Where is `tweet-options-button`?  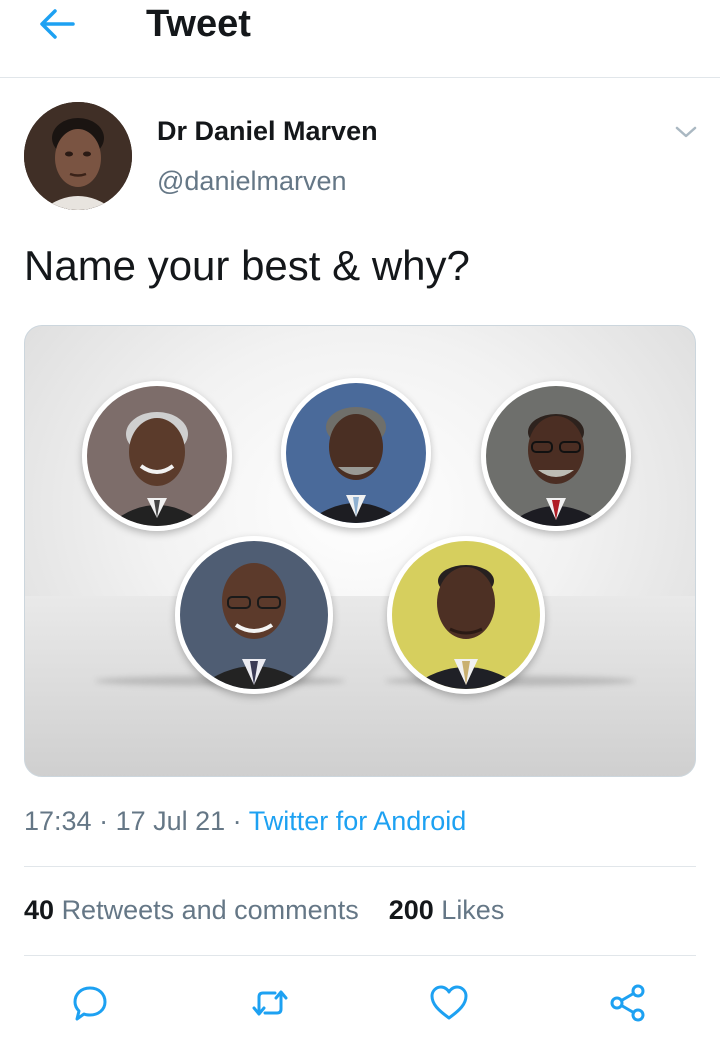
tweet-options-button is located at coordinates (686, 132).